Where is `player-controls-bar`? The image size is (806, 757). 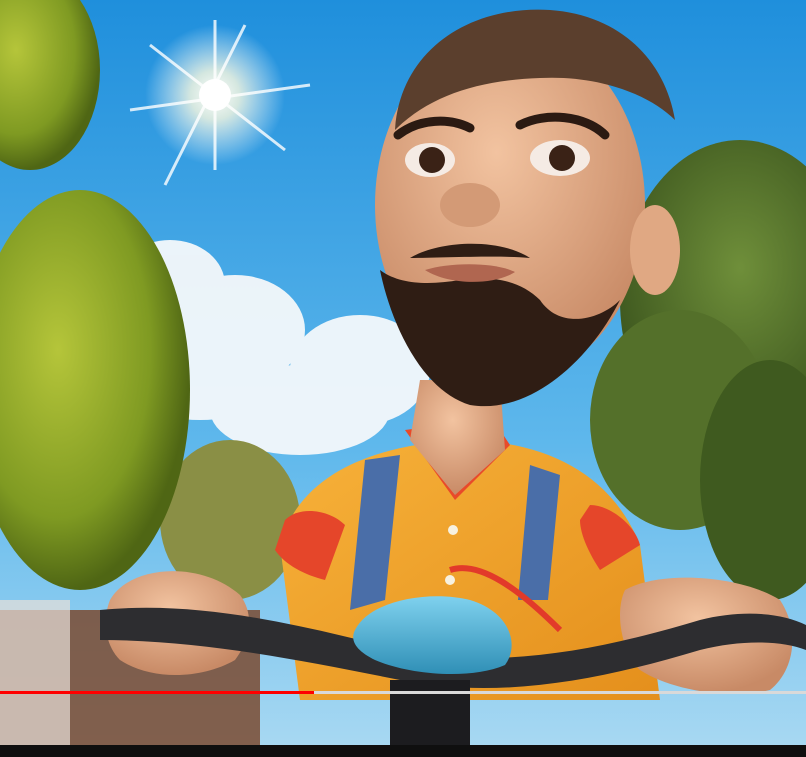
player-controls-bar is located at coordinates (403, 751).